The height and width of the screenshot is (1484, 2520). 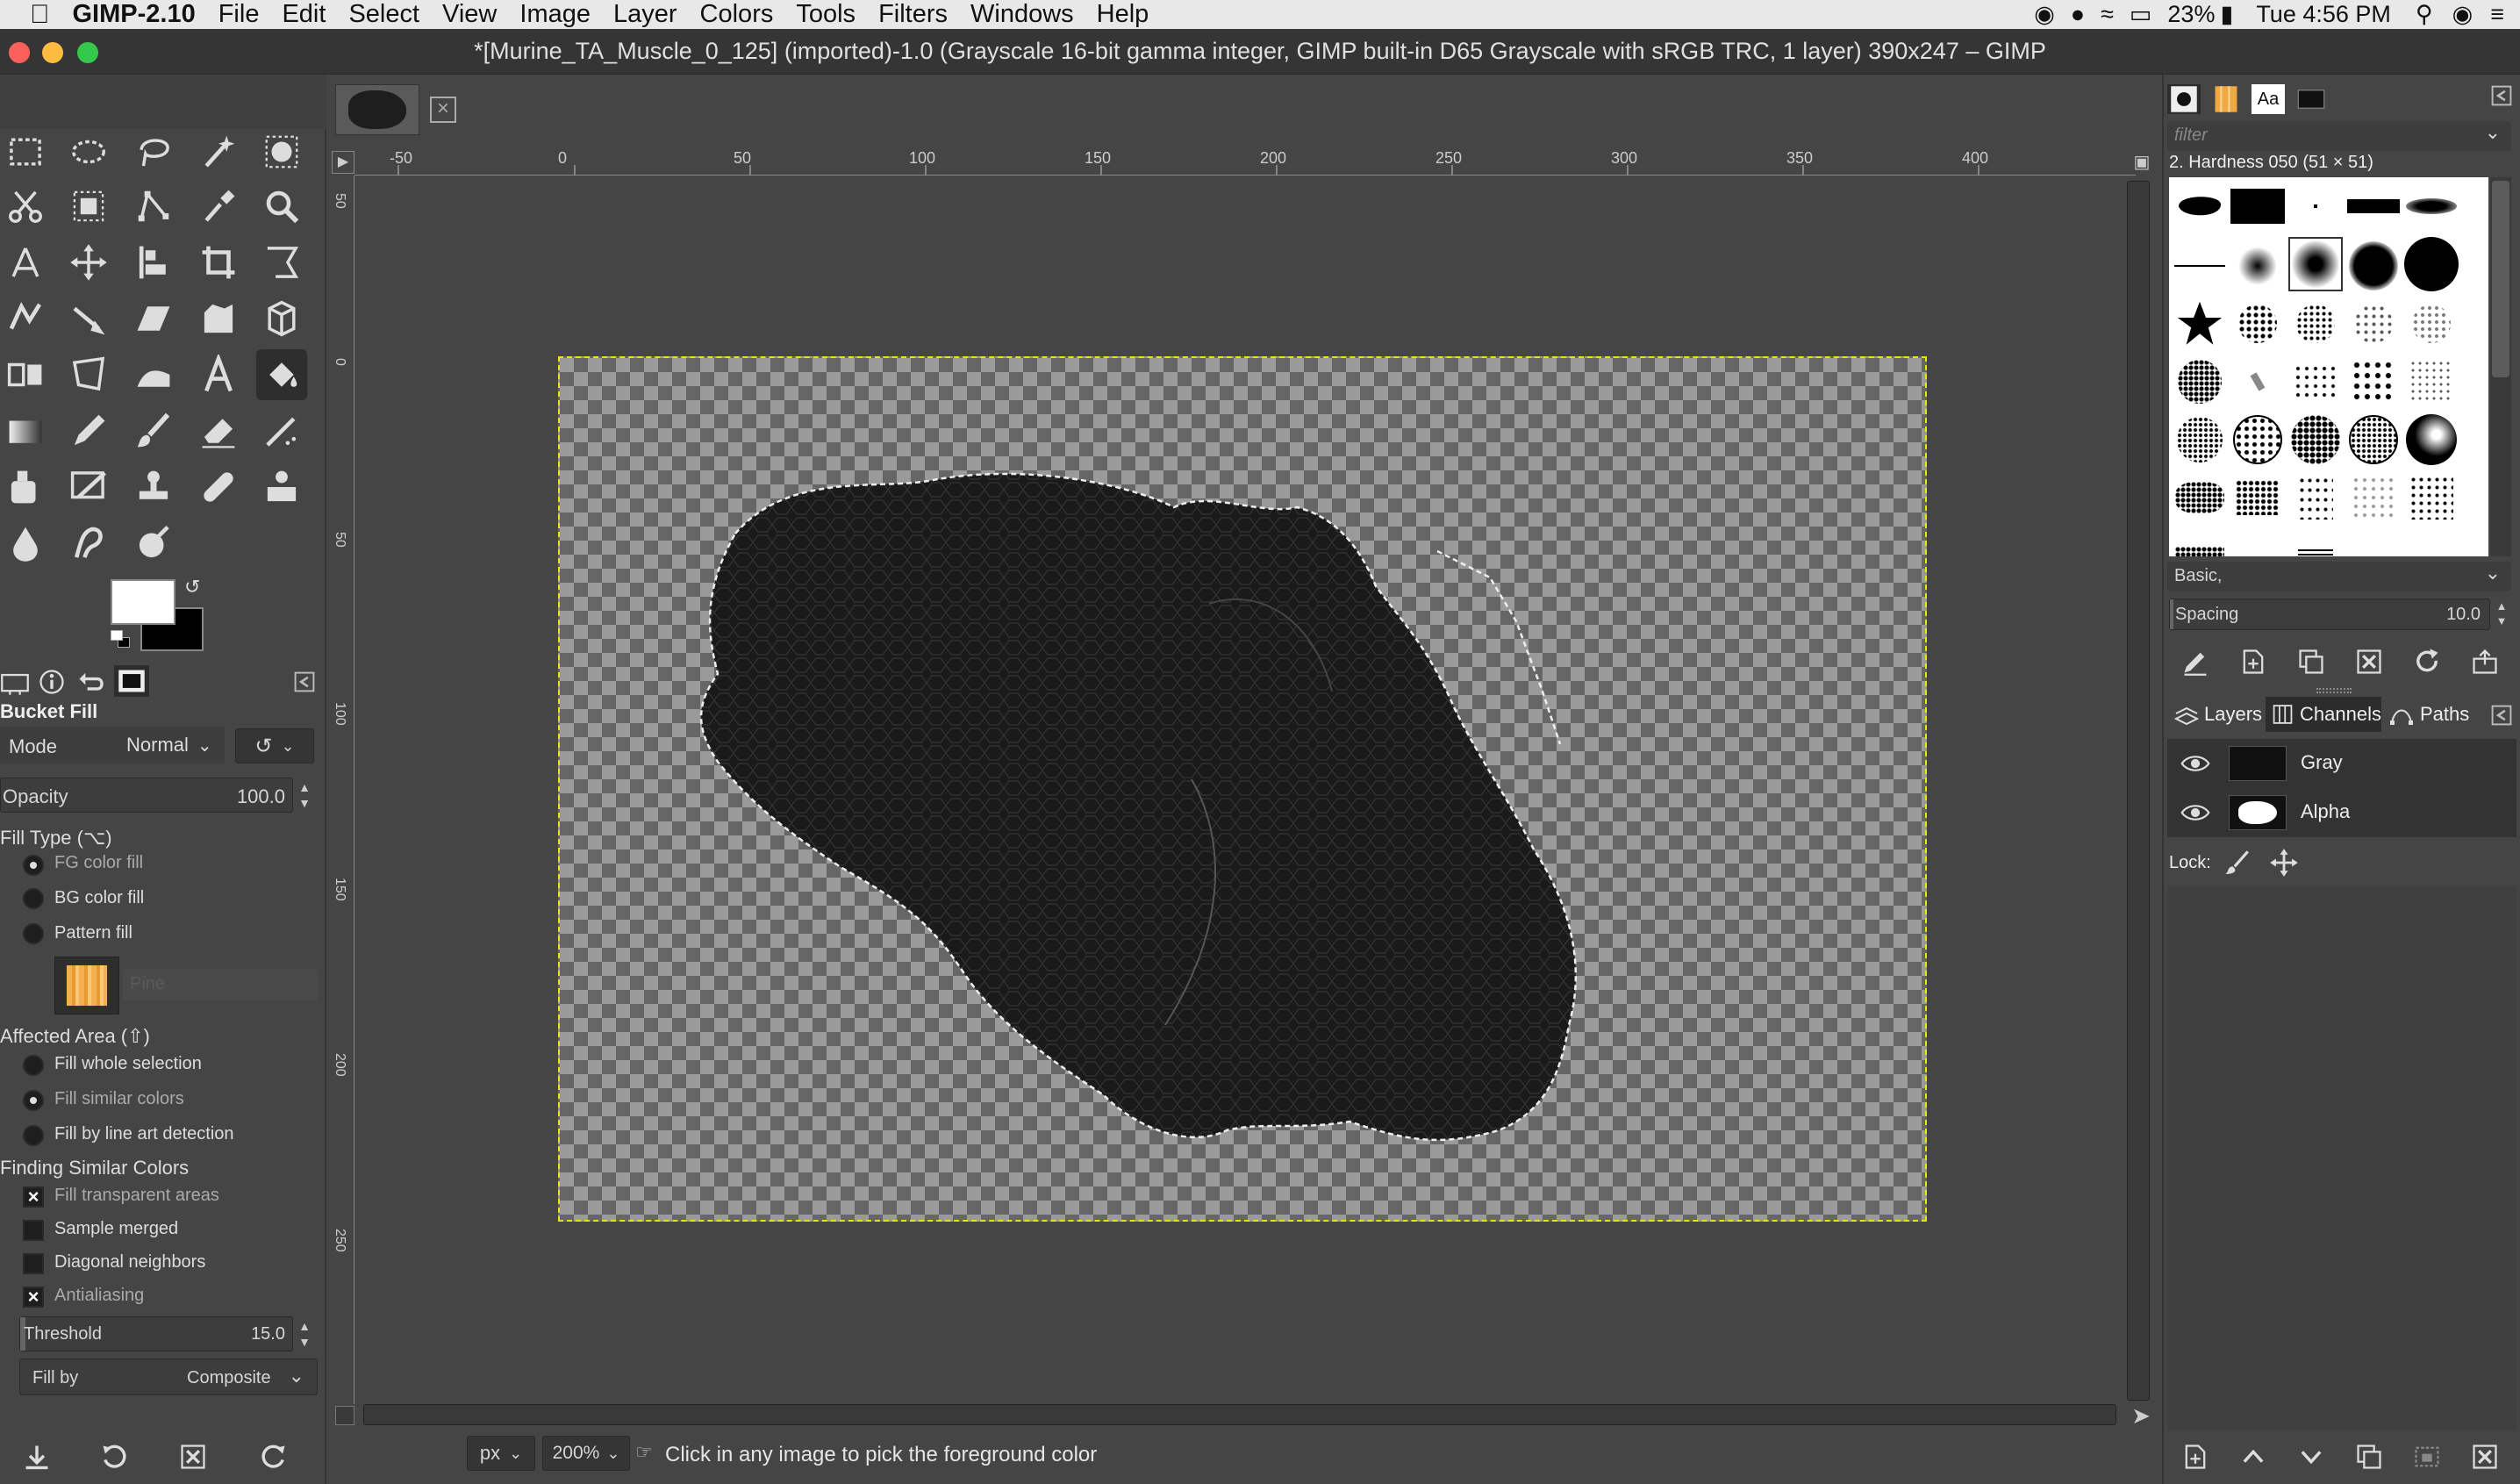 I want to click on tab-channels: Channels, so click(x=2323, y=714).